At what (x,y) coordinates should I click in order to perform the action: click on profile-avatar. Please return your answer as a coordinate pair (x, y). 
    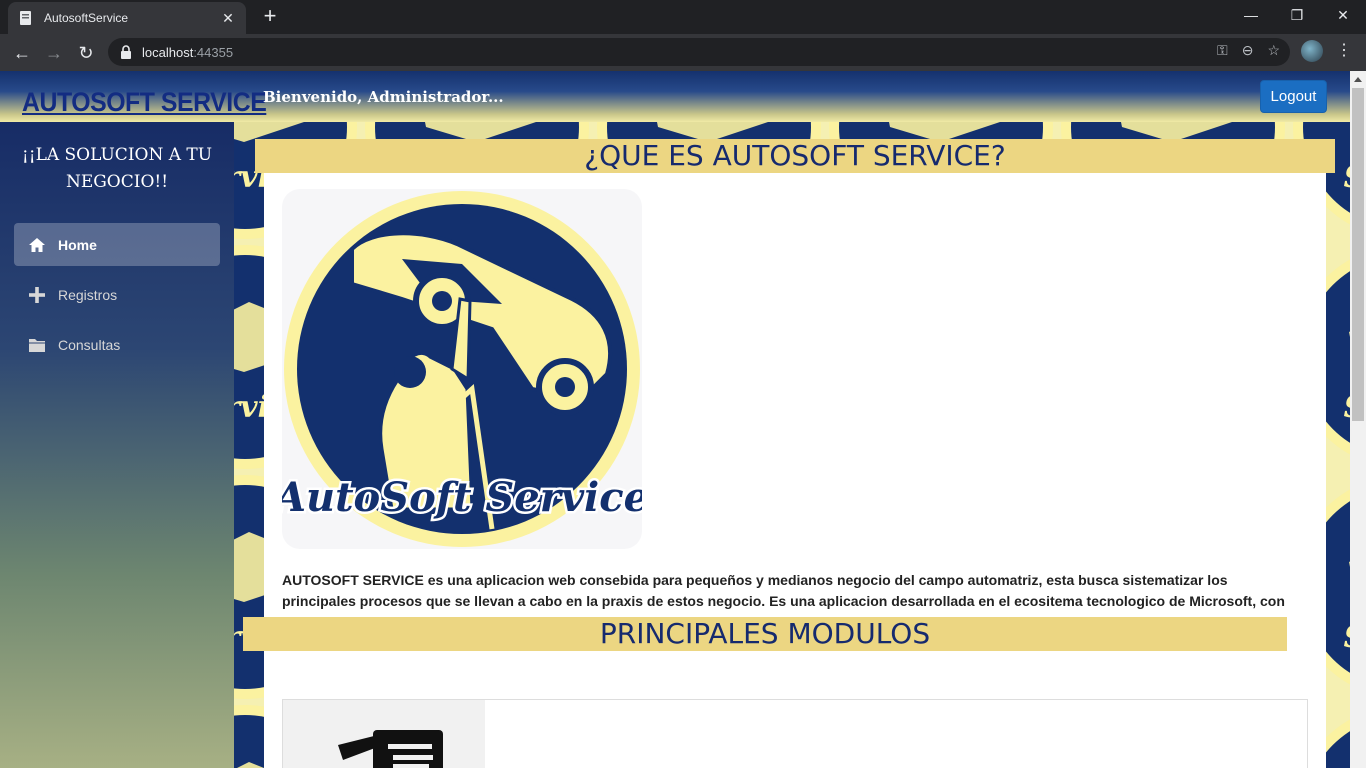
    Looking at the image, I should click on (1312, 51).